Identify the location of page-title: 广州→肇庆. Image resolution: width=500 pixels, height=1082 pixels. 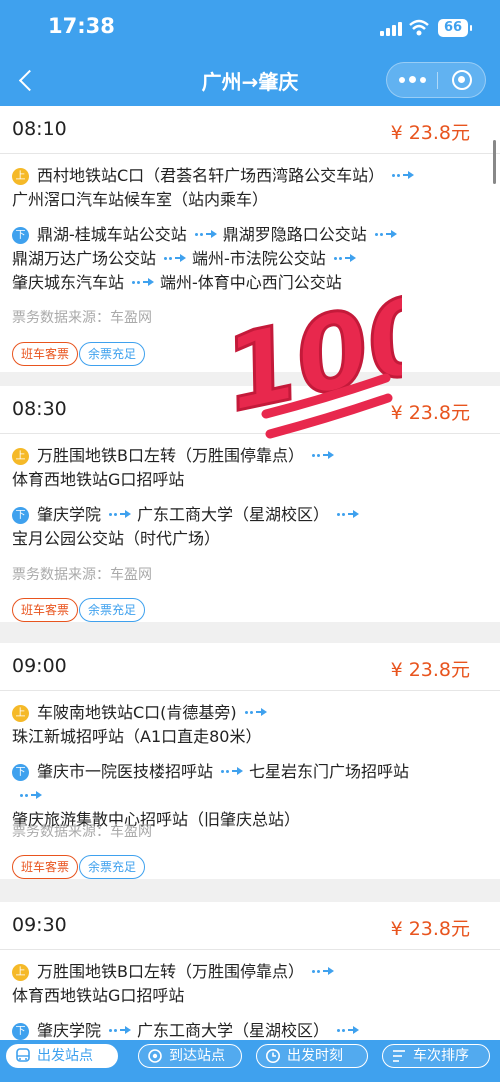
(250, 82).